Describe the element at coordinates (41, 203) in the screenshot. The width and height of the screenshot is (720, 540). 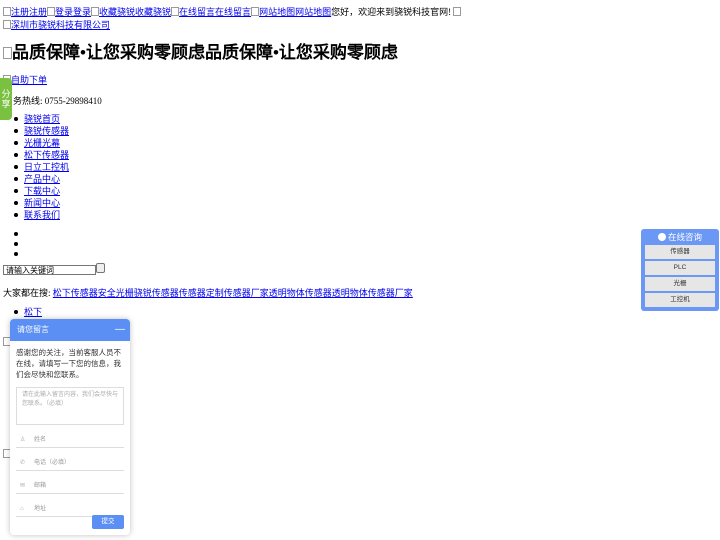
I see `nav-item-news: 新闻中心` at that location.